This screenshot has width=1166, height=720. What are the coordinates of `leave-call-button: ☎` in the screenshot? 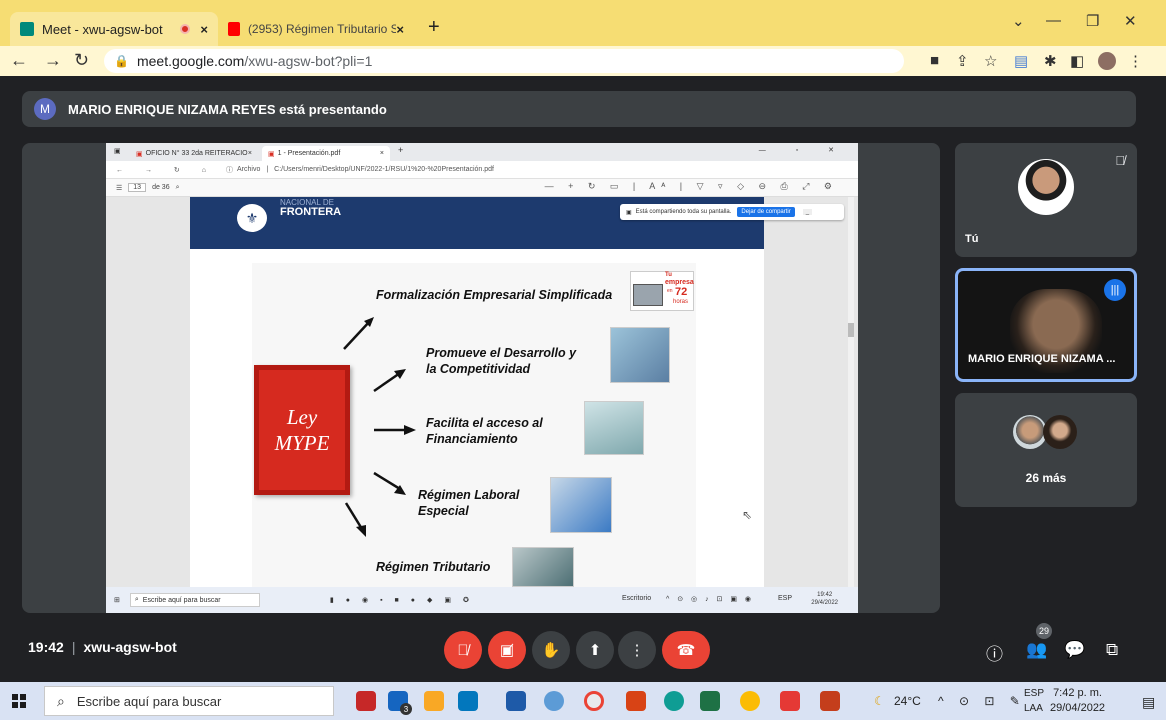 It's located at (686, 650).